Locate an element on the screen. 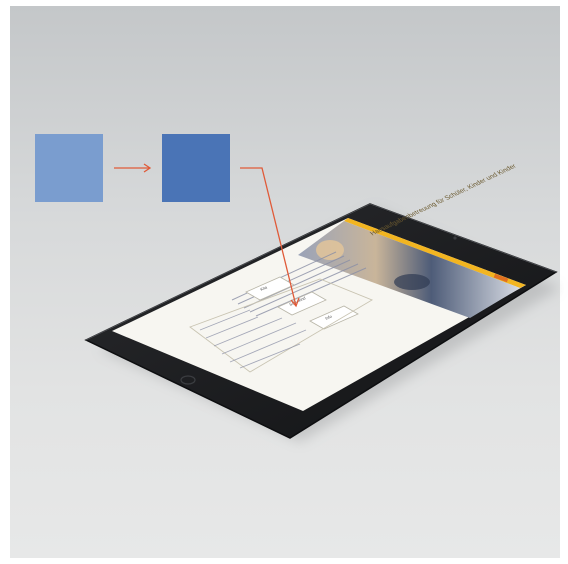 The height and width of the screenshot is (564, 568). camera-icon is located at coordinates (455, 238).